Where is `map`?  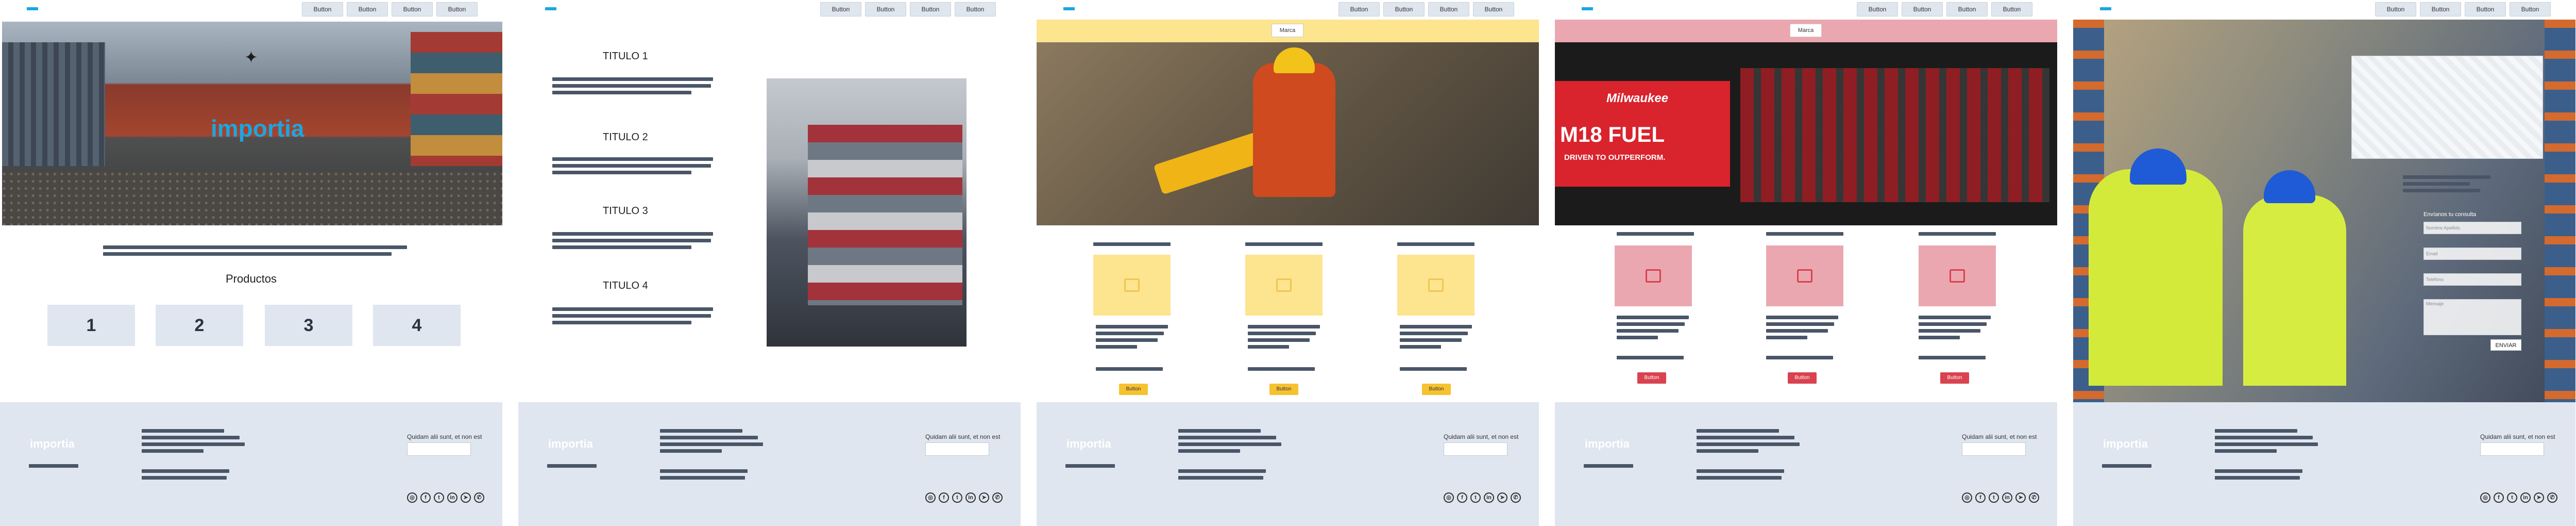
map is located at coordinates (2447, 108).